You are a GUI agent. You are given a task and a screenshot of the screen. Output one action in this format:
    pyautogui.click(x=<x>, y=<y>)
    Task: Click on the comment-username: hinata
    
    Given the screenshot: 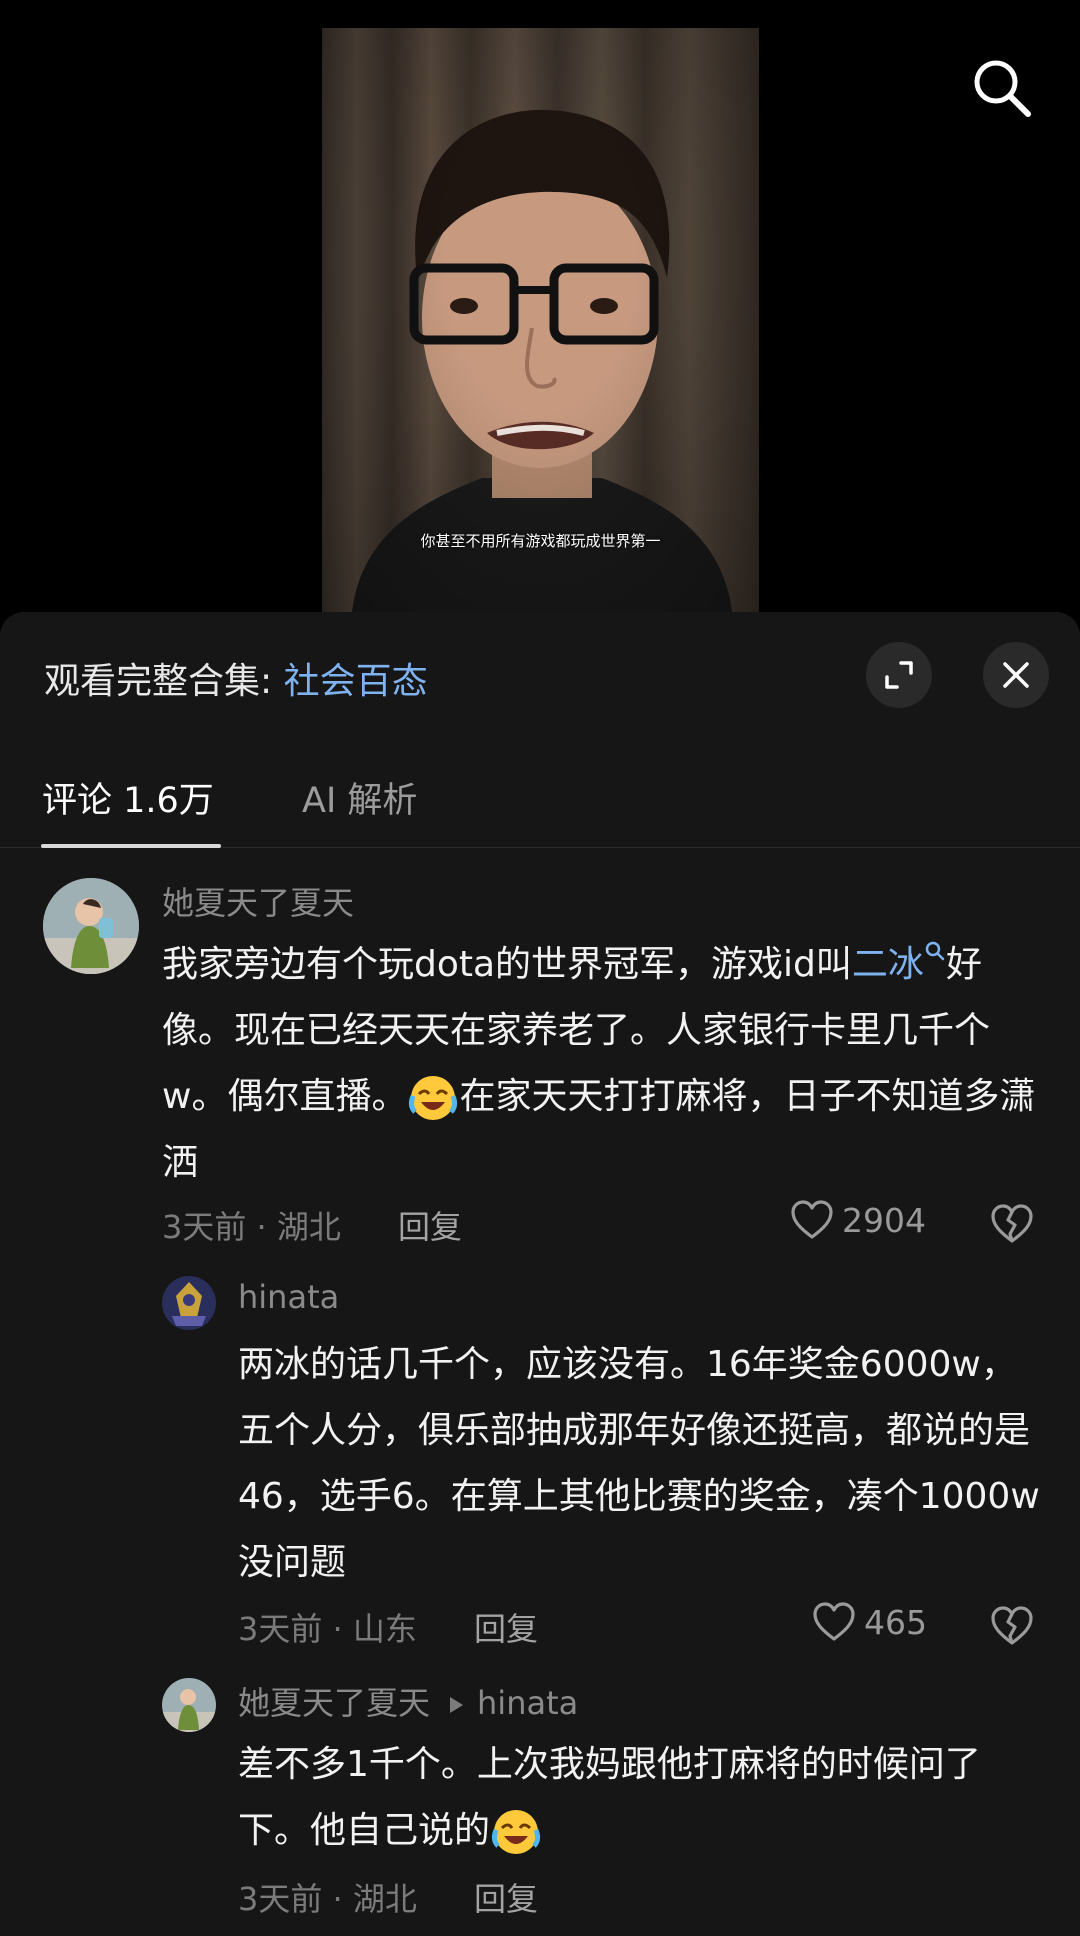 What is the action you would take?
    pyautogui.click(x=288, y=1297)
    